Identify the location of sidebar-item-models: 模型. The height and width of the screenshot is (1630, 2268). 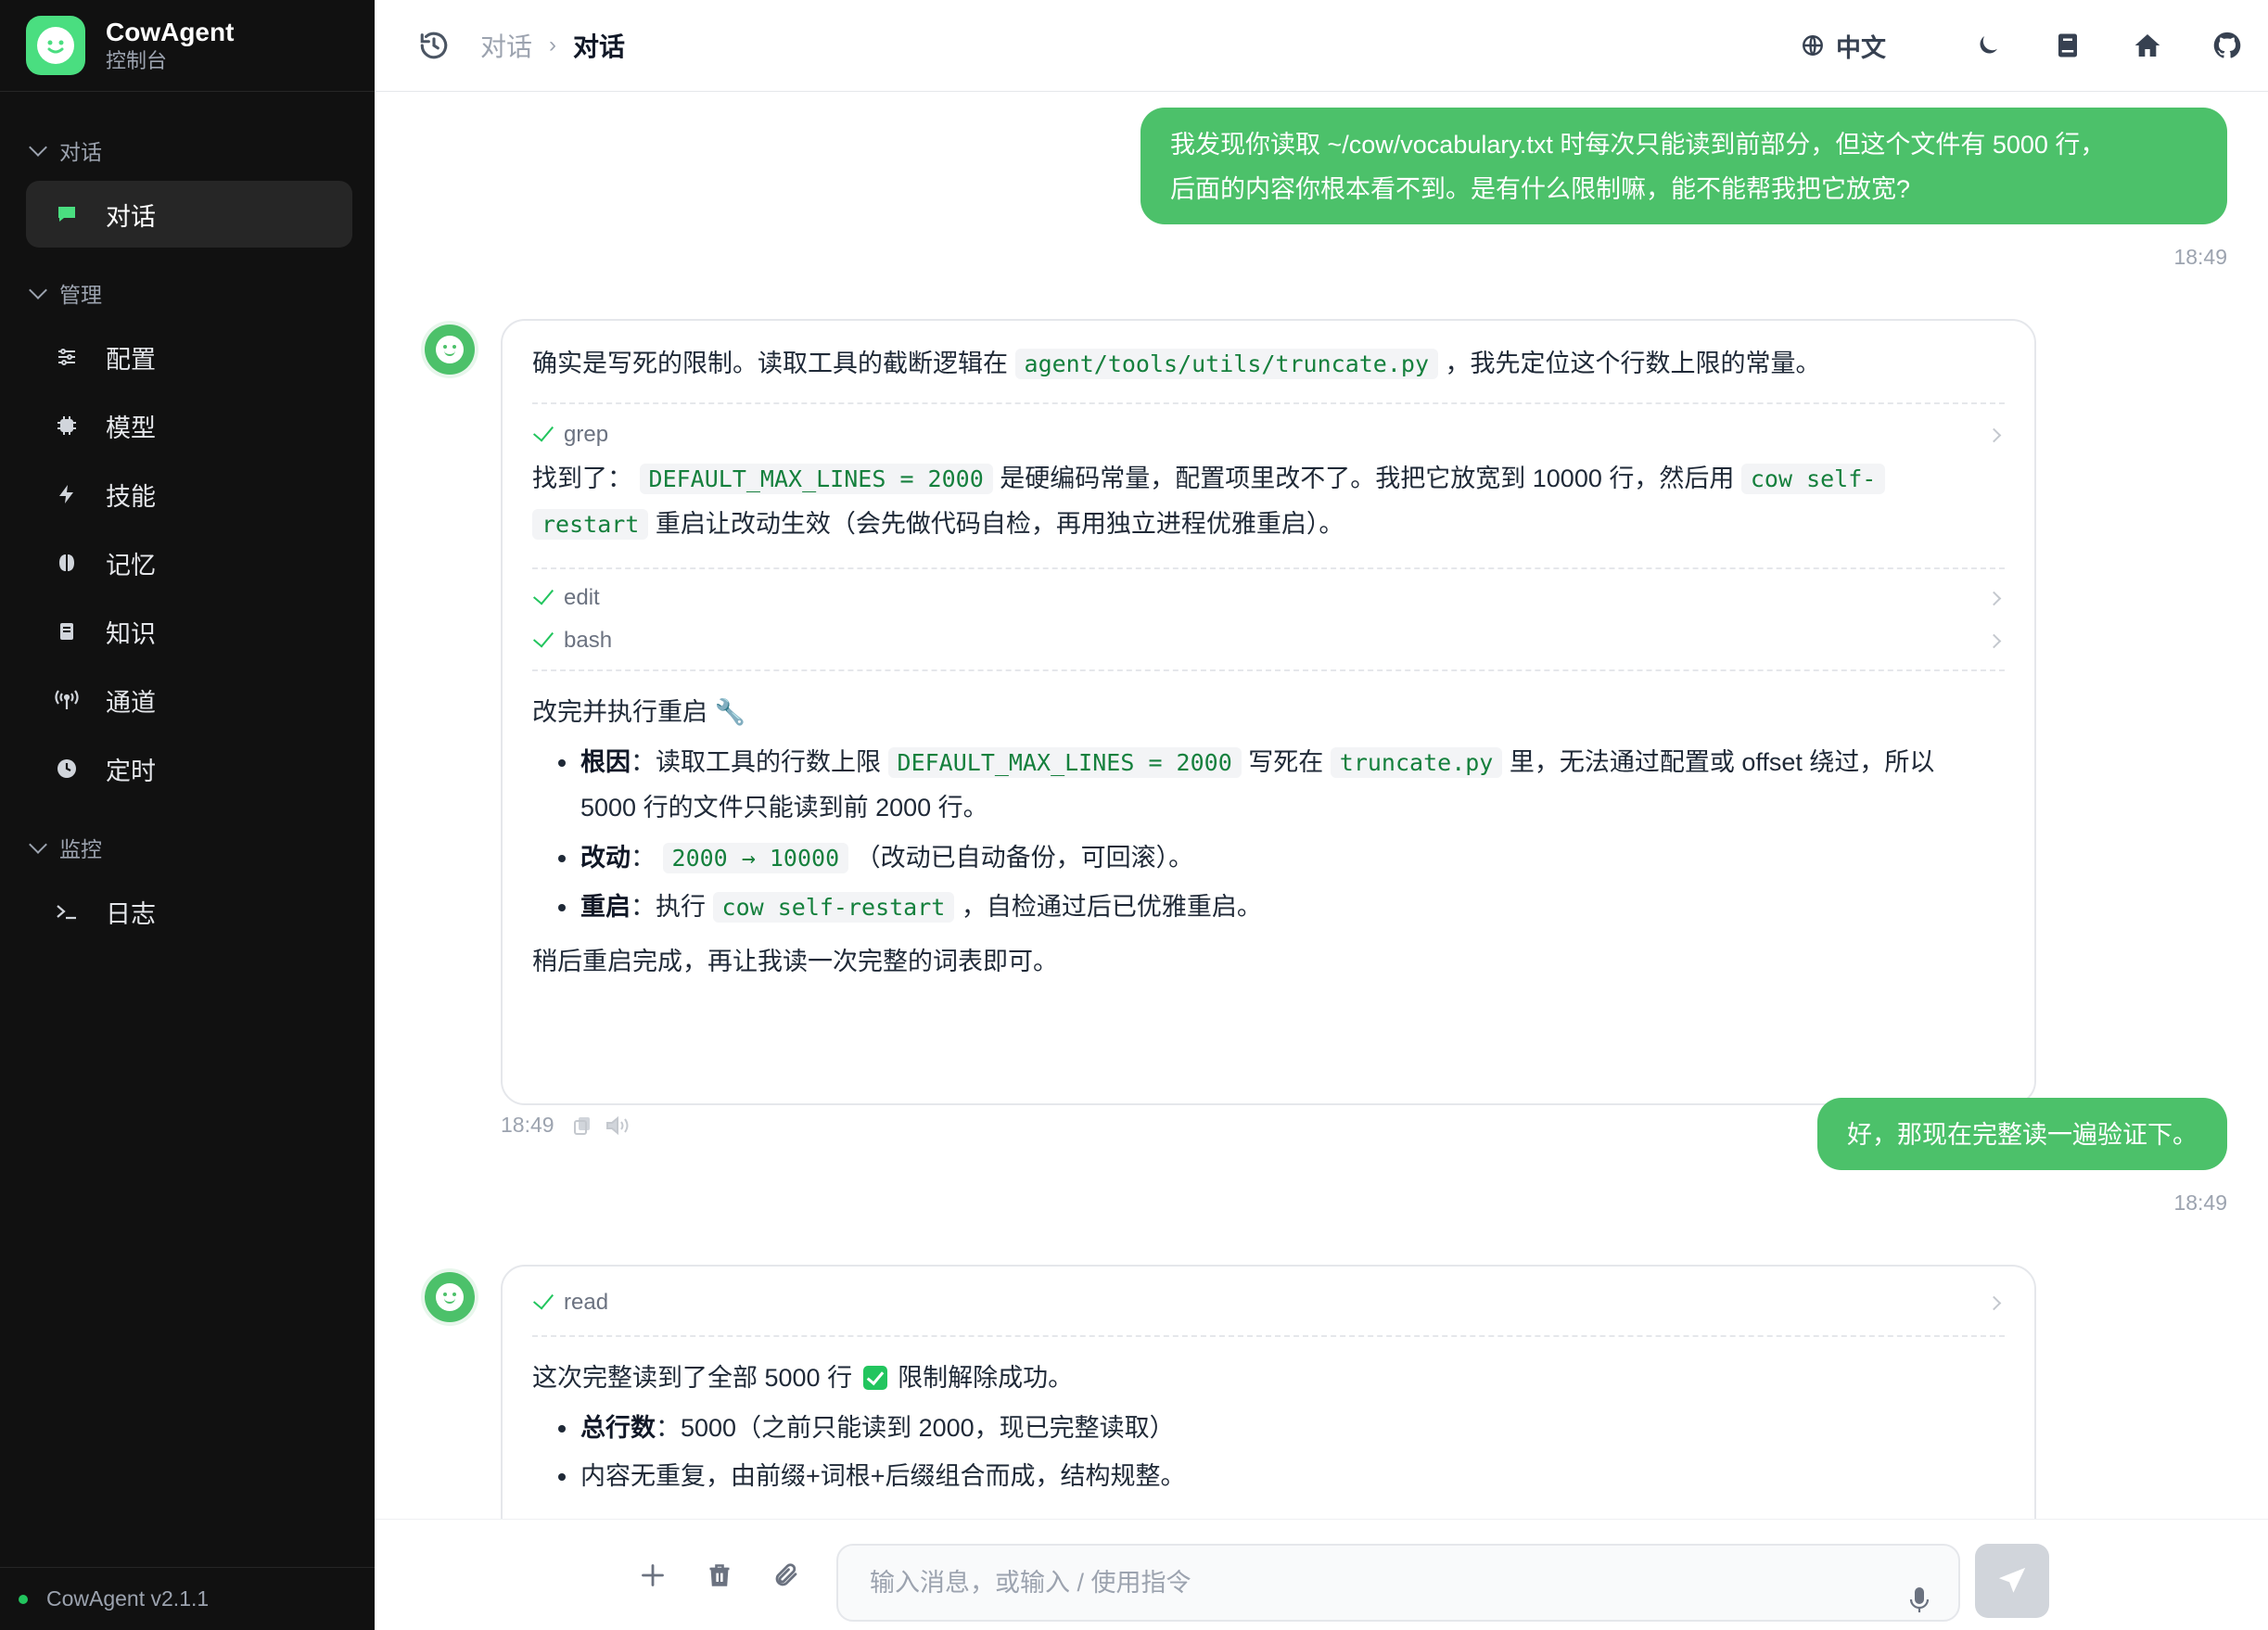
(189, 425).